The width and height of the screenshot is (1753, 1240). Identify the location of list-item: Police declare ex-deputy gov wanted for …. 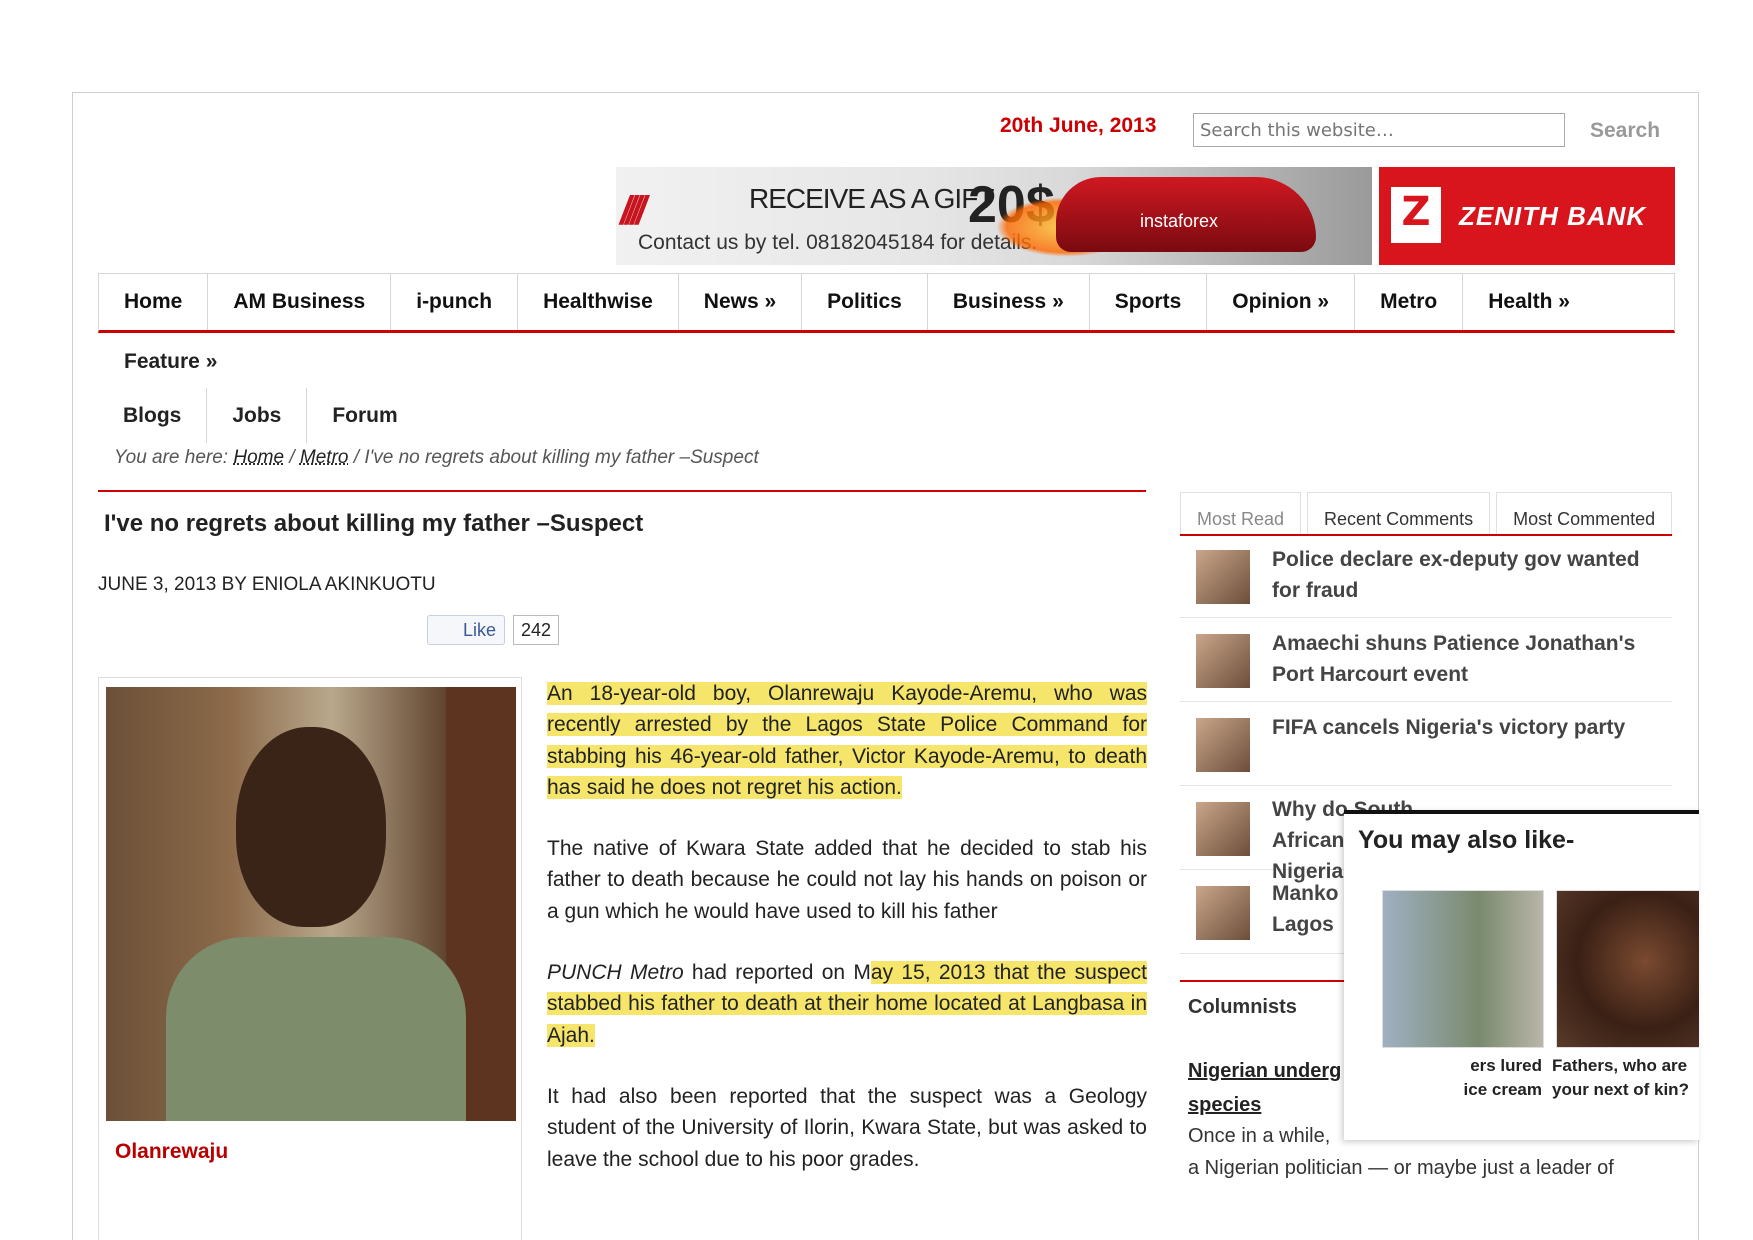
(1426, 579).